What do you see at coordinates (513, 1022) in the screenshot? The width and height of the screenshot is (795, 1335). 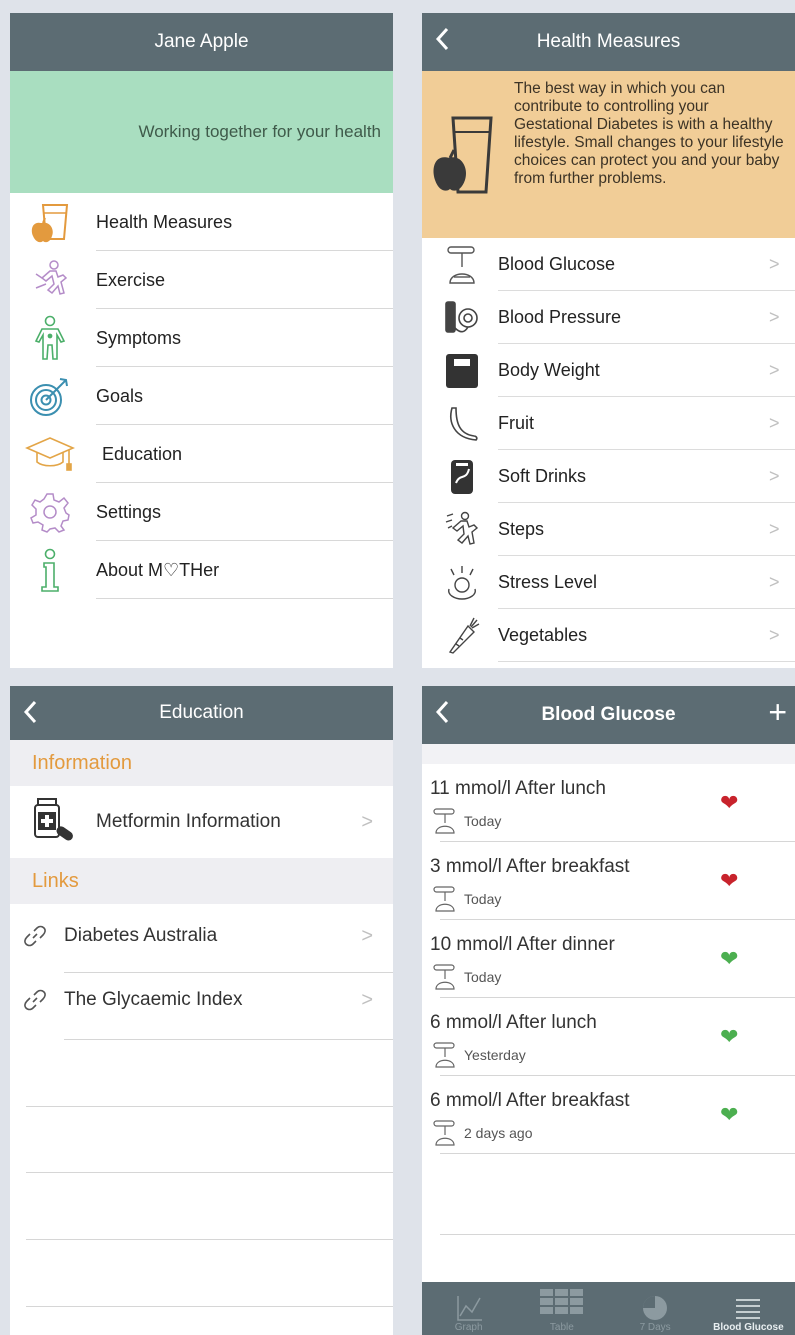 I see `reading-title: 6 mmol/l After lunch` at bounding box center [513, 1022].